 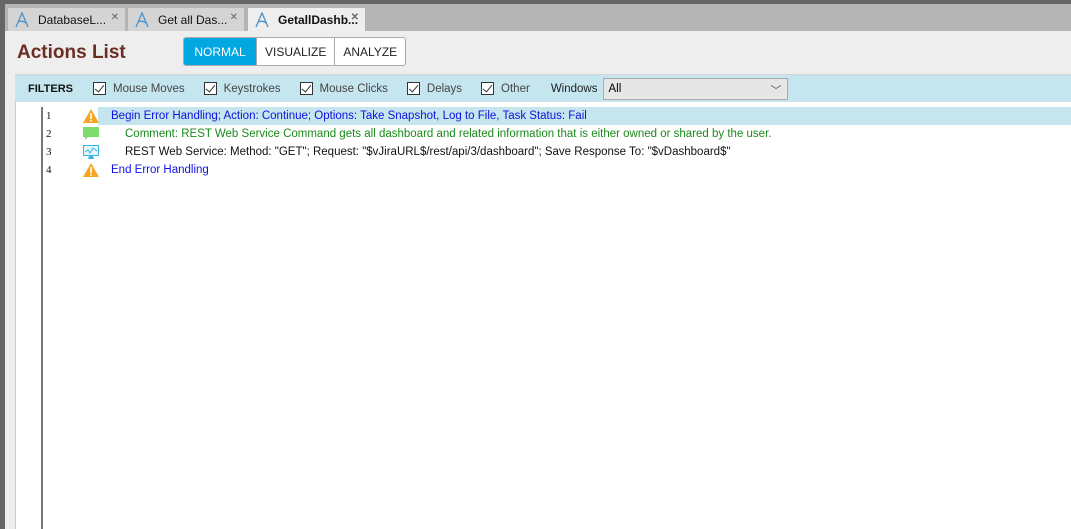 What do you see at coordinates (353, 88) in the screenshot?
I see `checkbox-label: Mouse Clicks` at bounding box center [353, 88].